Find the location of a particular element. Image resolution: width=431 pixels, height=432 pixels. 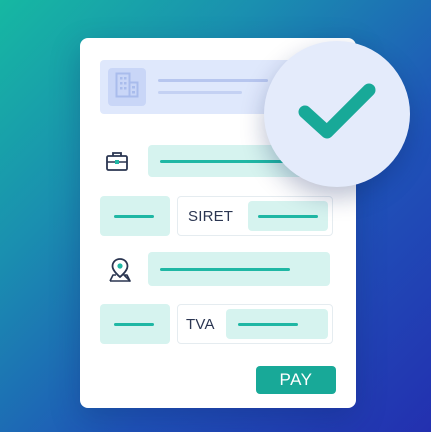

tva-input is located at coordinates (277, 324).